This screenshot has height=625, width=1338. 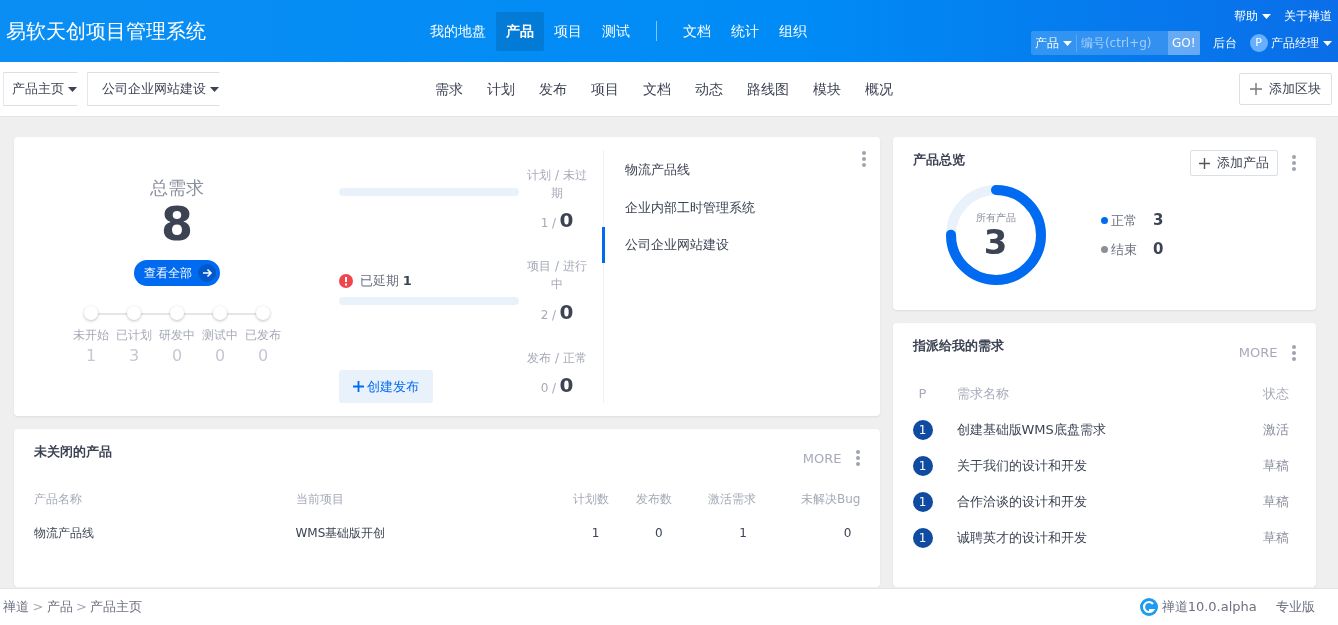 What do you see at coordinates (263, 335) in the screenshot?
I see `step-label: 已发布` at bounding box center [263, 335].